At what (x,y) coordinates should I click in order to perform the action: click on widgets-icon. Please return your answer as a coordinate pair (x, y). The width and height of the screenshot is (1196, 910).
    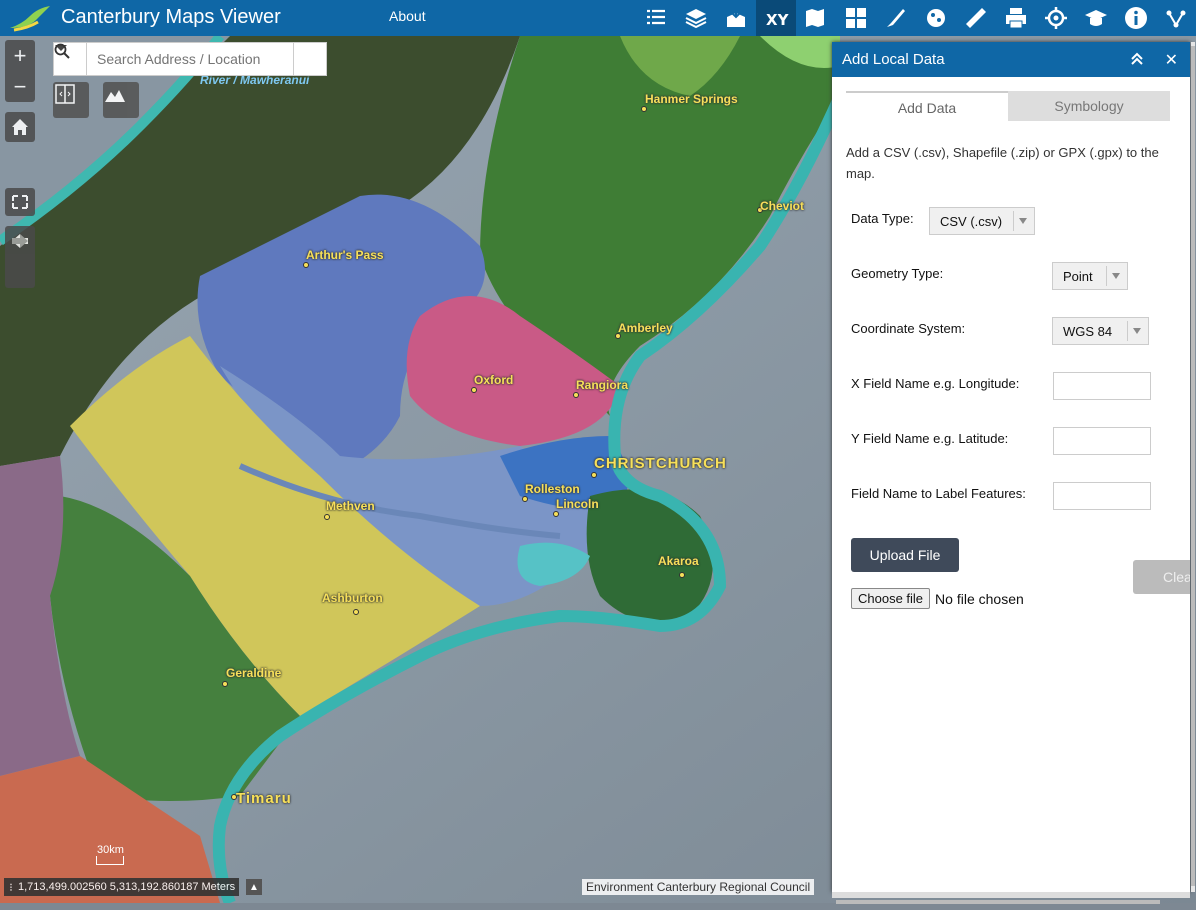
    Looking at the image, I should click on (856, 18).